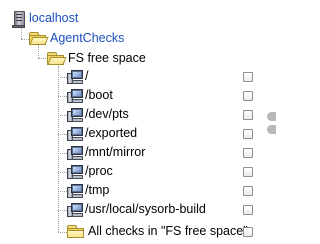  Describe the element at coordinates (107, 114) in the screenshot. I see `check-label: /dev/pts` at that location.